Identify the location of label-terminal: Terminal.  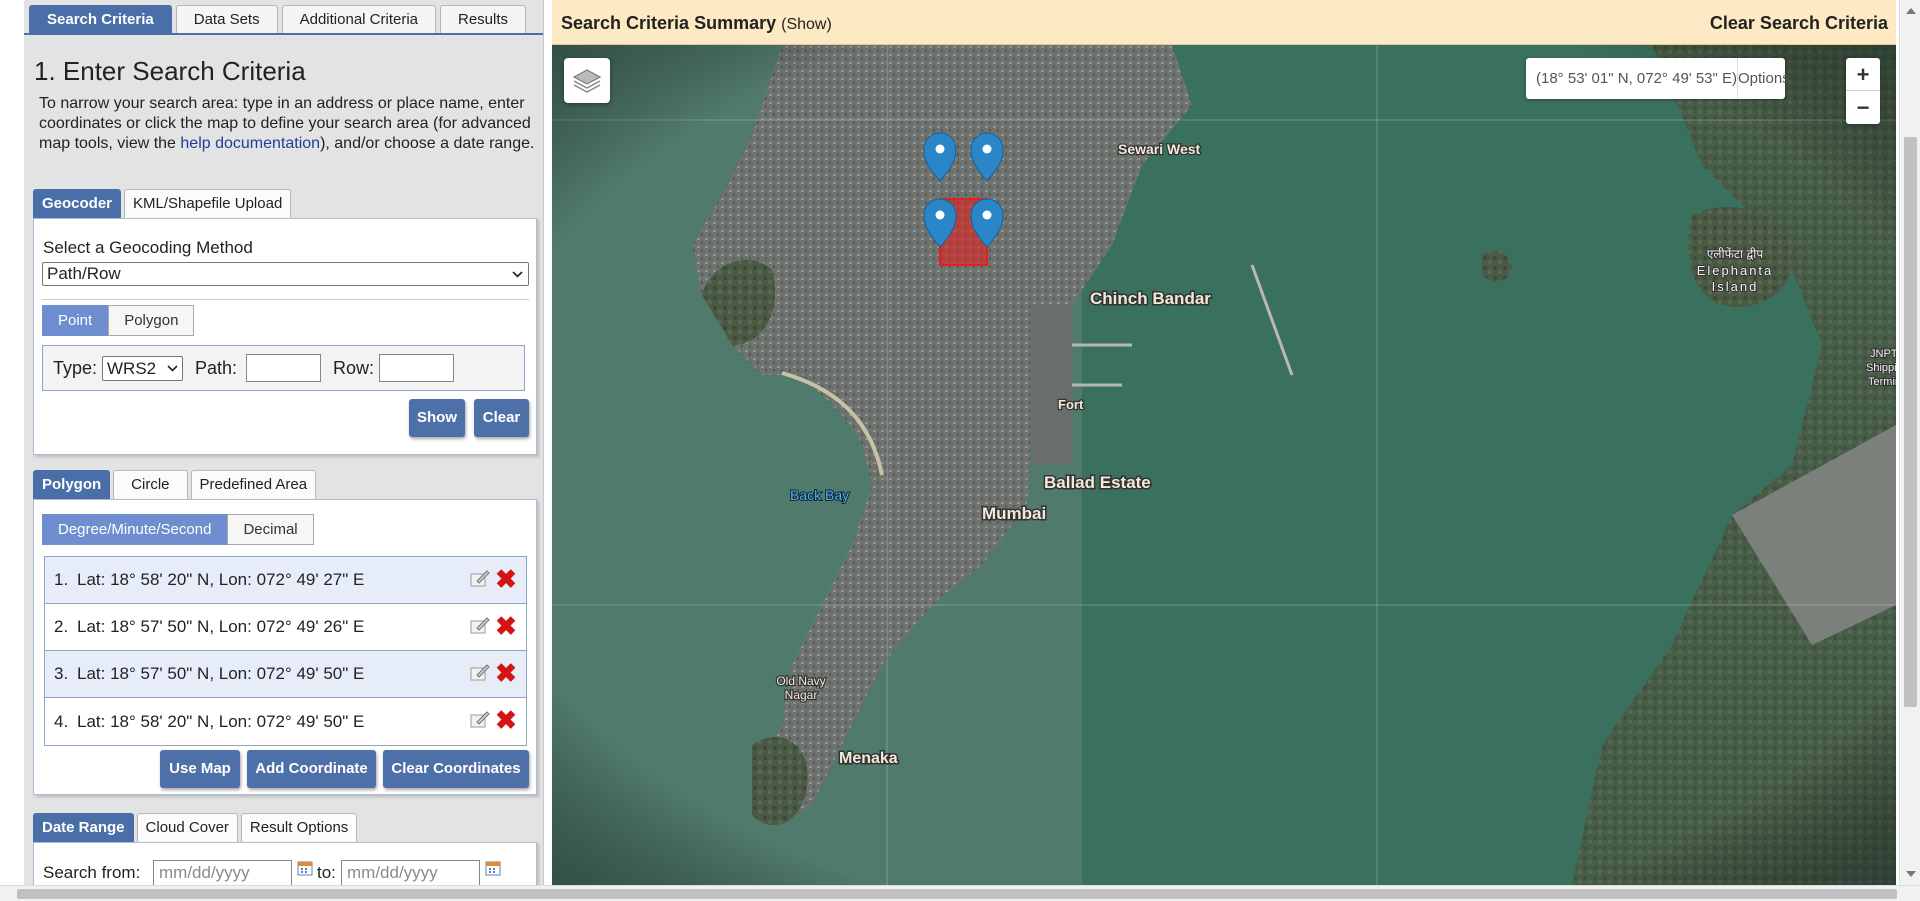
(1882, 382).